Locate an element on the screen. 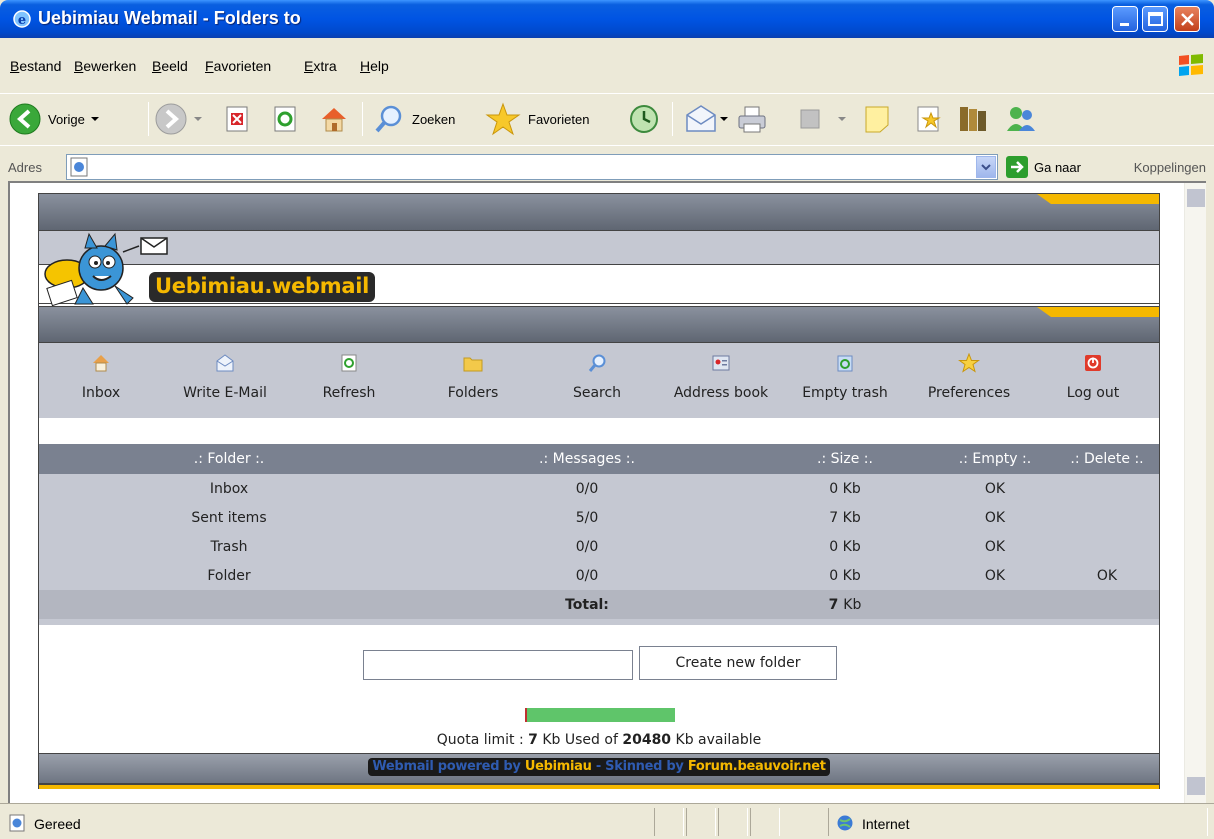 Image resolution: width=1214 pixels, height=839 pixels. search-button: Zoeken is located at coordinates (413, 119).